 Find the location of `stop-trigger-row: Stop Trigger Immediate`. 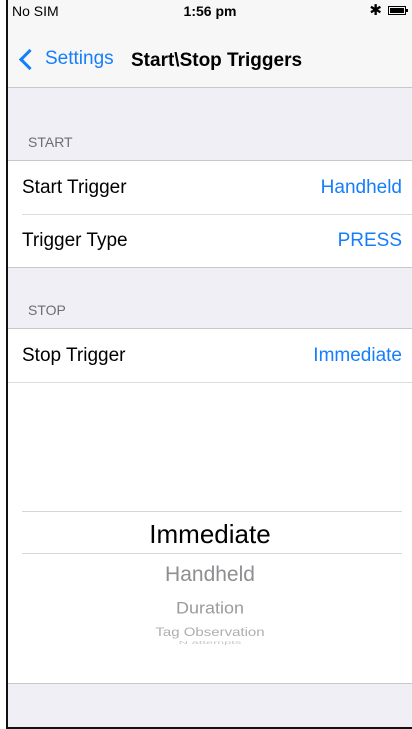

stop-trigger-row: Stop Trigger Immediate is located at coordinates (210, 355).